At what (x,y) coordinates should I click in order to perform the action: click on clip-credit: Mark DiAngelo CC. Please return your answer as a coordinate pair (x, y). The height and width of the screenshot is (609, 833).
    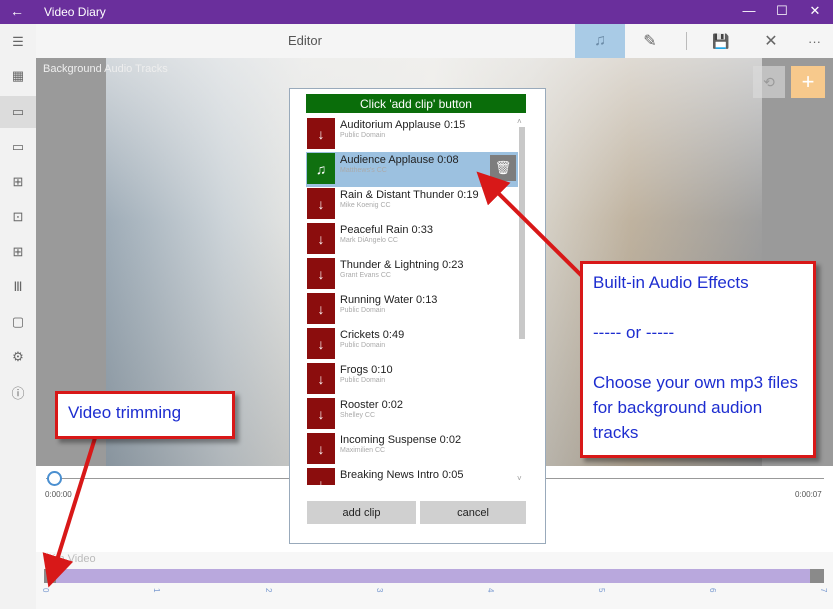
    Looking at the image, I should click on (369, 240).